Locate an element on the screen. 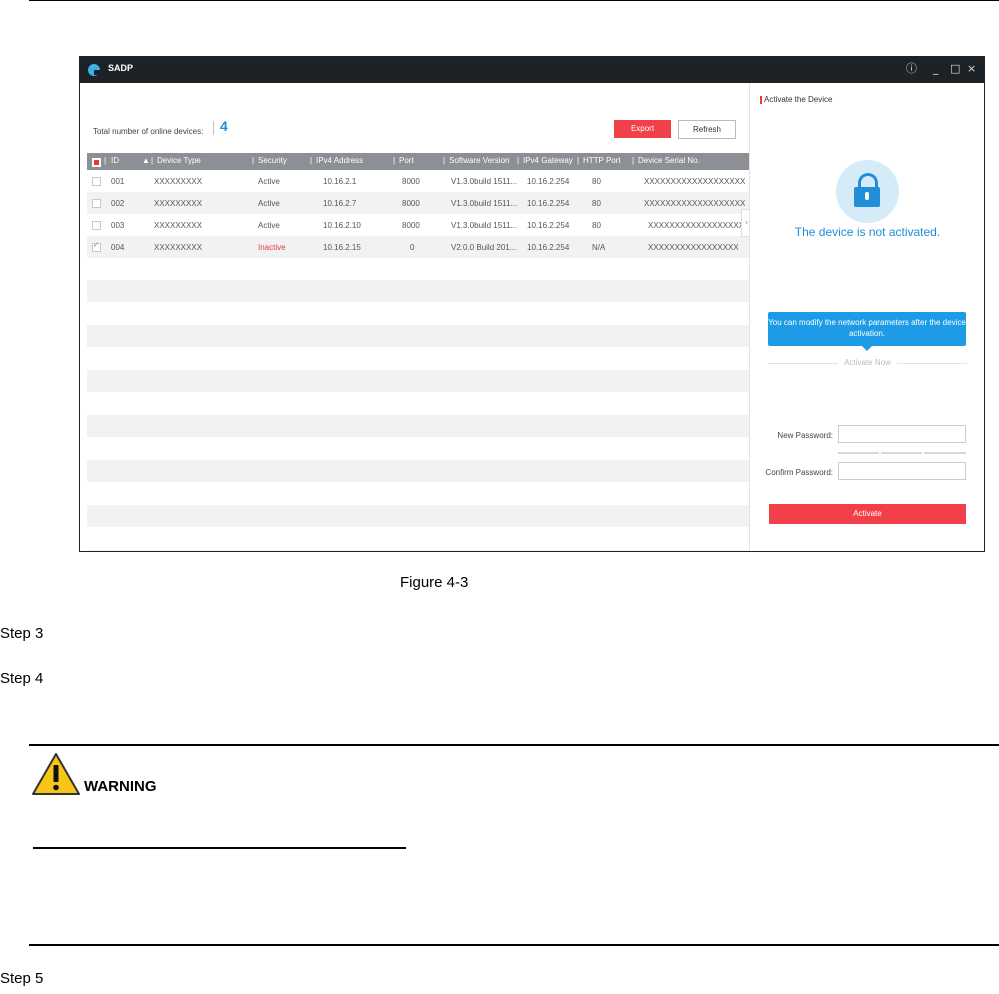 Image resolution: width=999 pixels, height=994 pixels. confirm-password-field is located at coordinates (902, 471).